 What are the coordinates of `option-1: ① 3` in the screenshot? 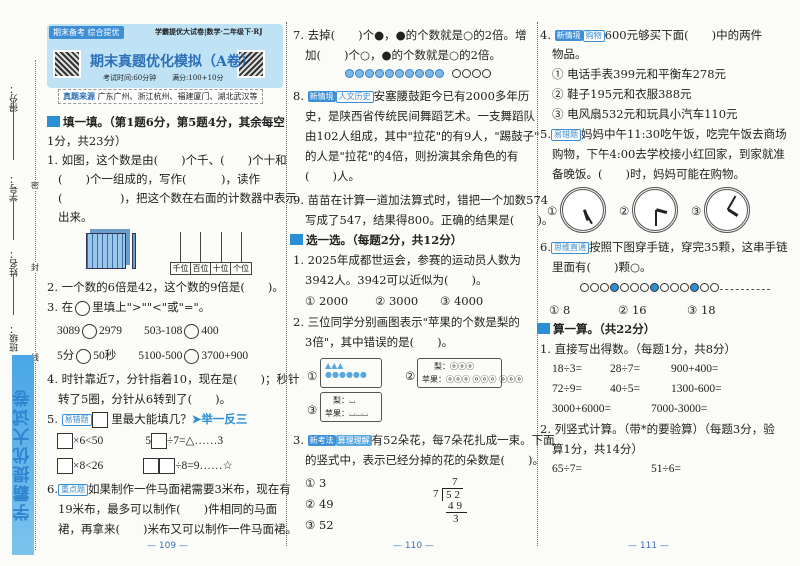 It's located at (315, 483).